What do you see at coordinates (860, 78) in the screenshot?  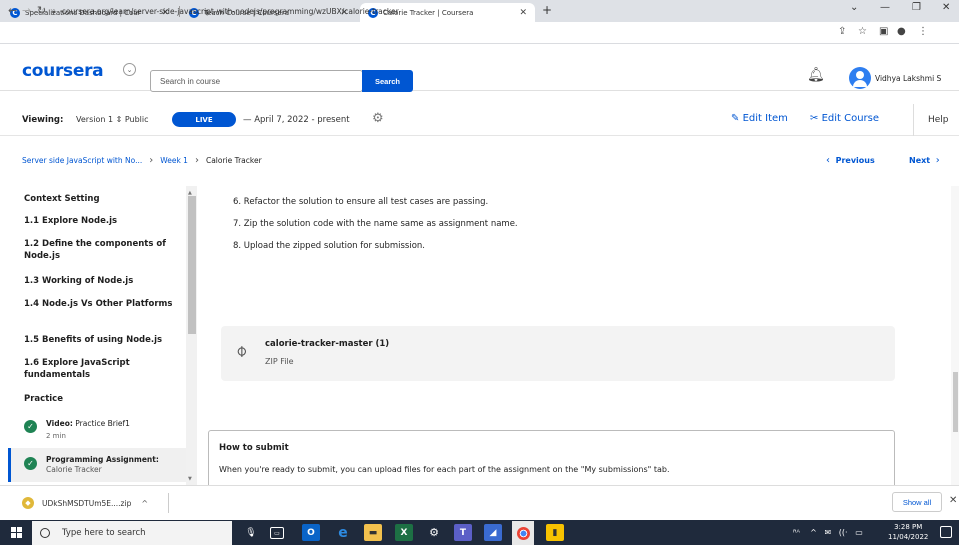 I see `avatar` at bounding box center [860, 78].